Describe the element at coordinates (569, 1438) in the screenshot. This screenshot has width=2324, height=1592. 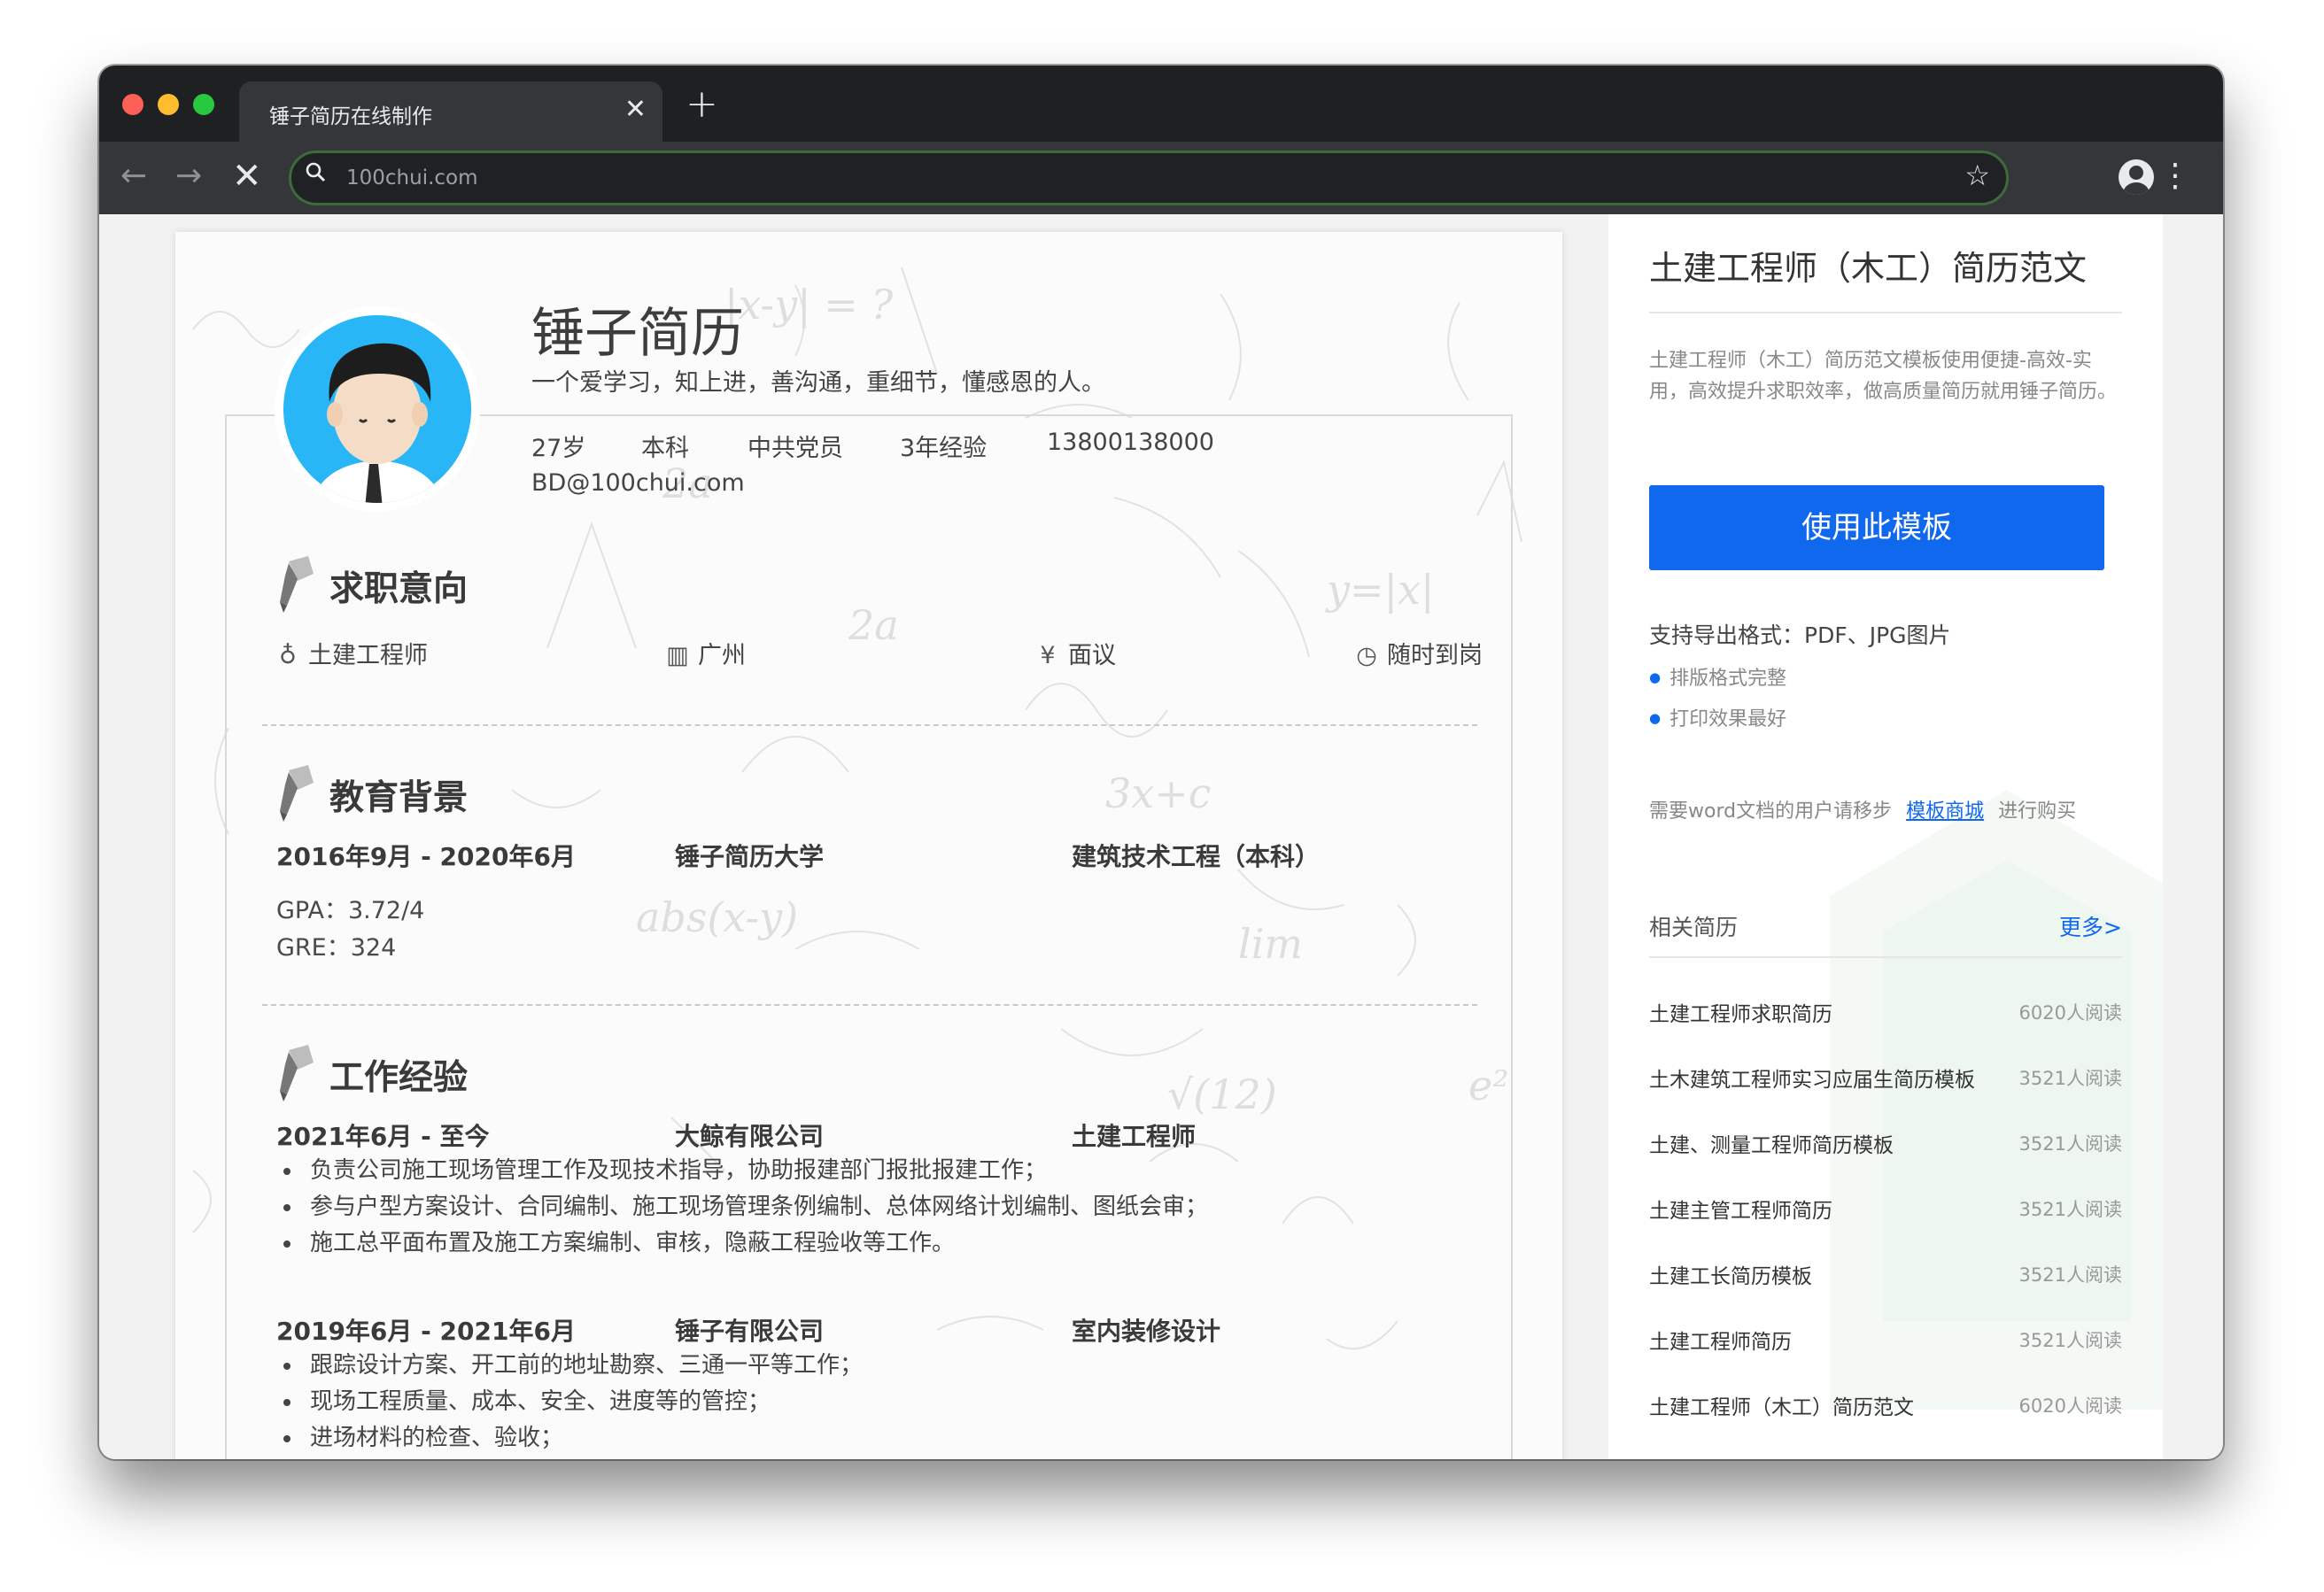
I see `list-item: 进场材料的检查、验收；` at that location.